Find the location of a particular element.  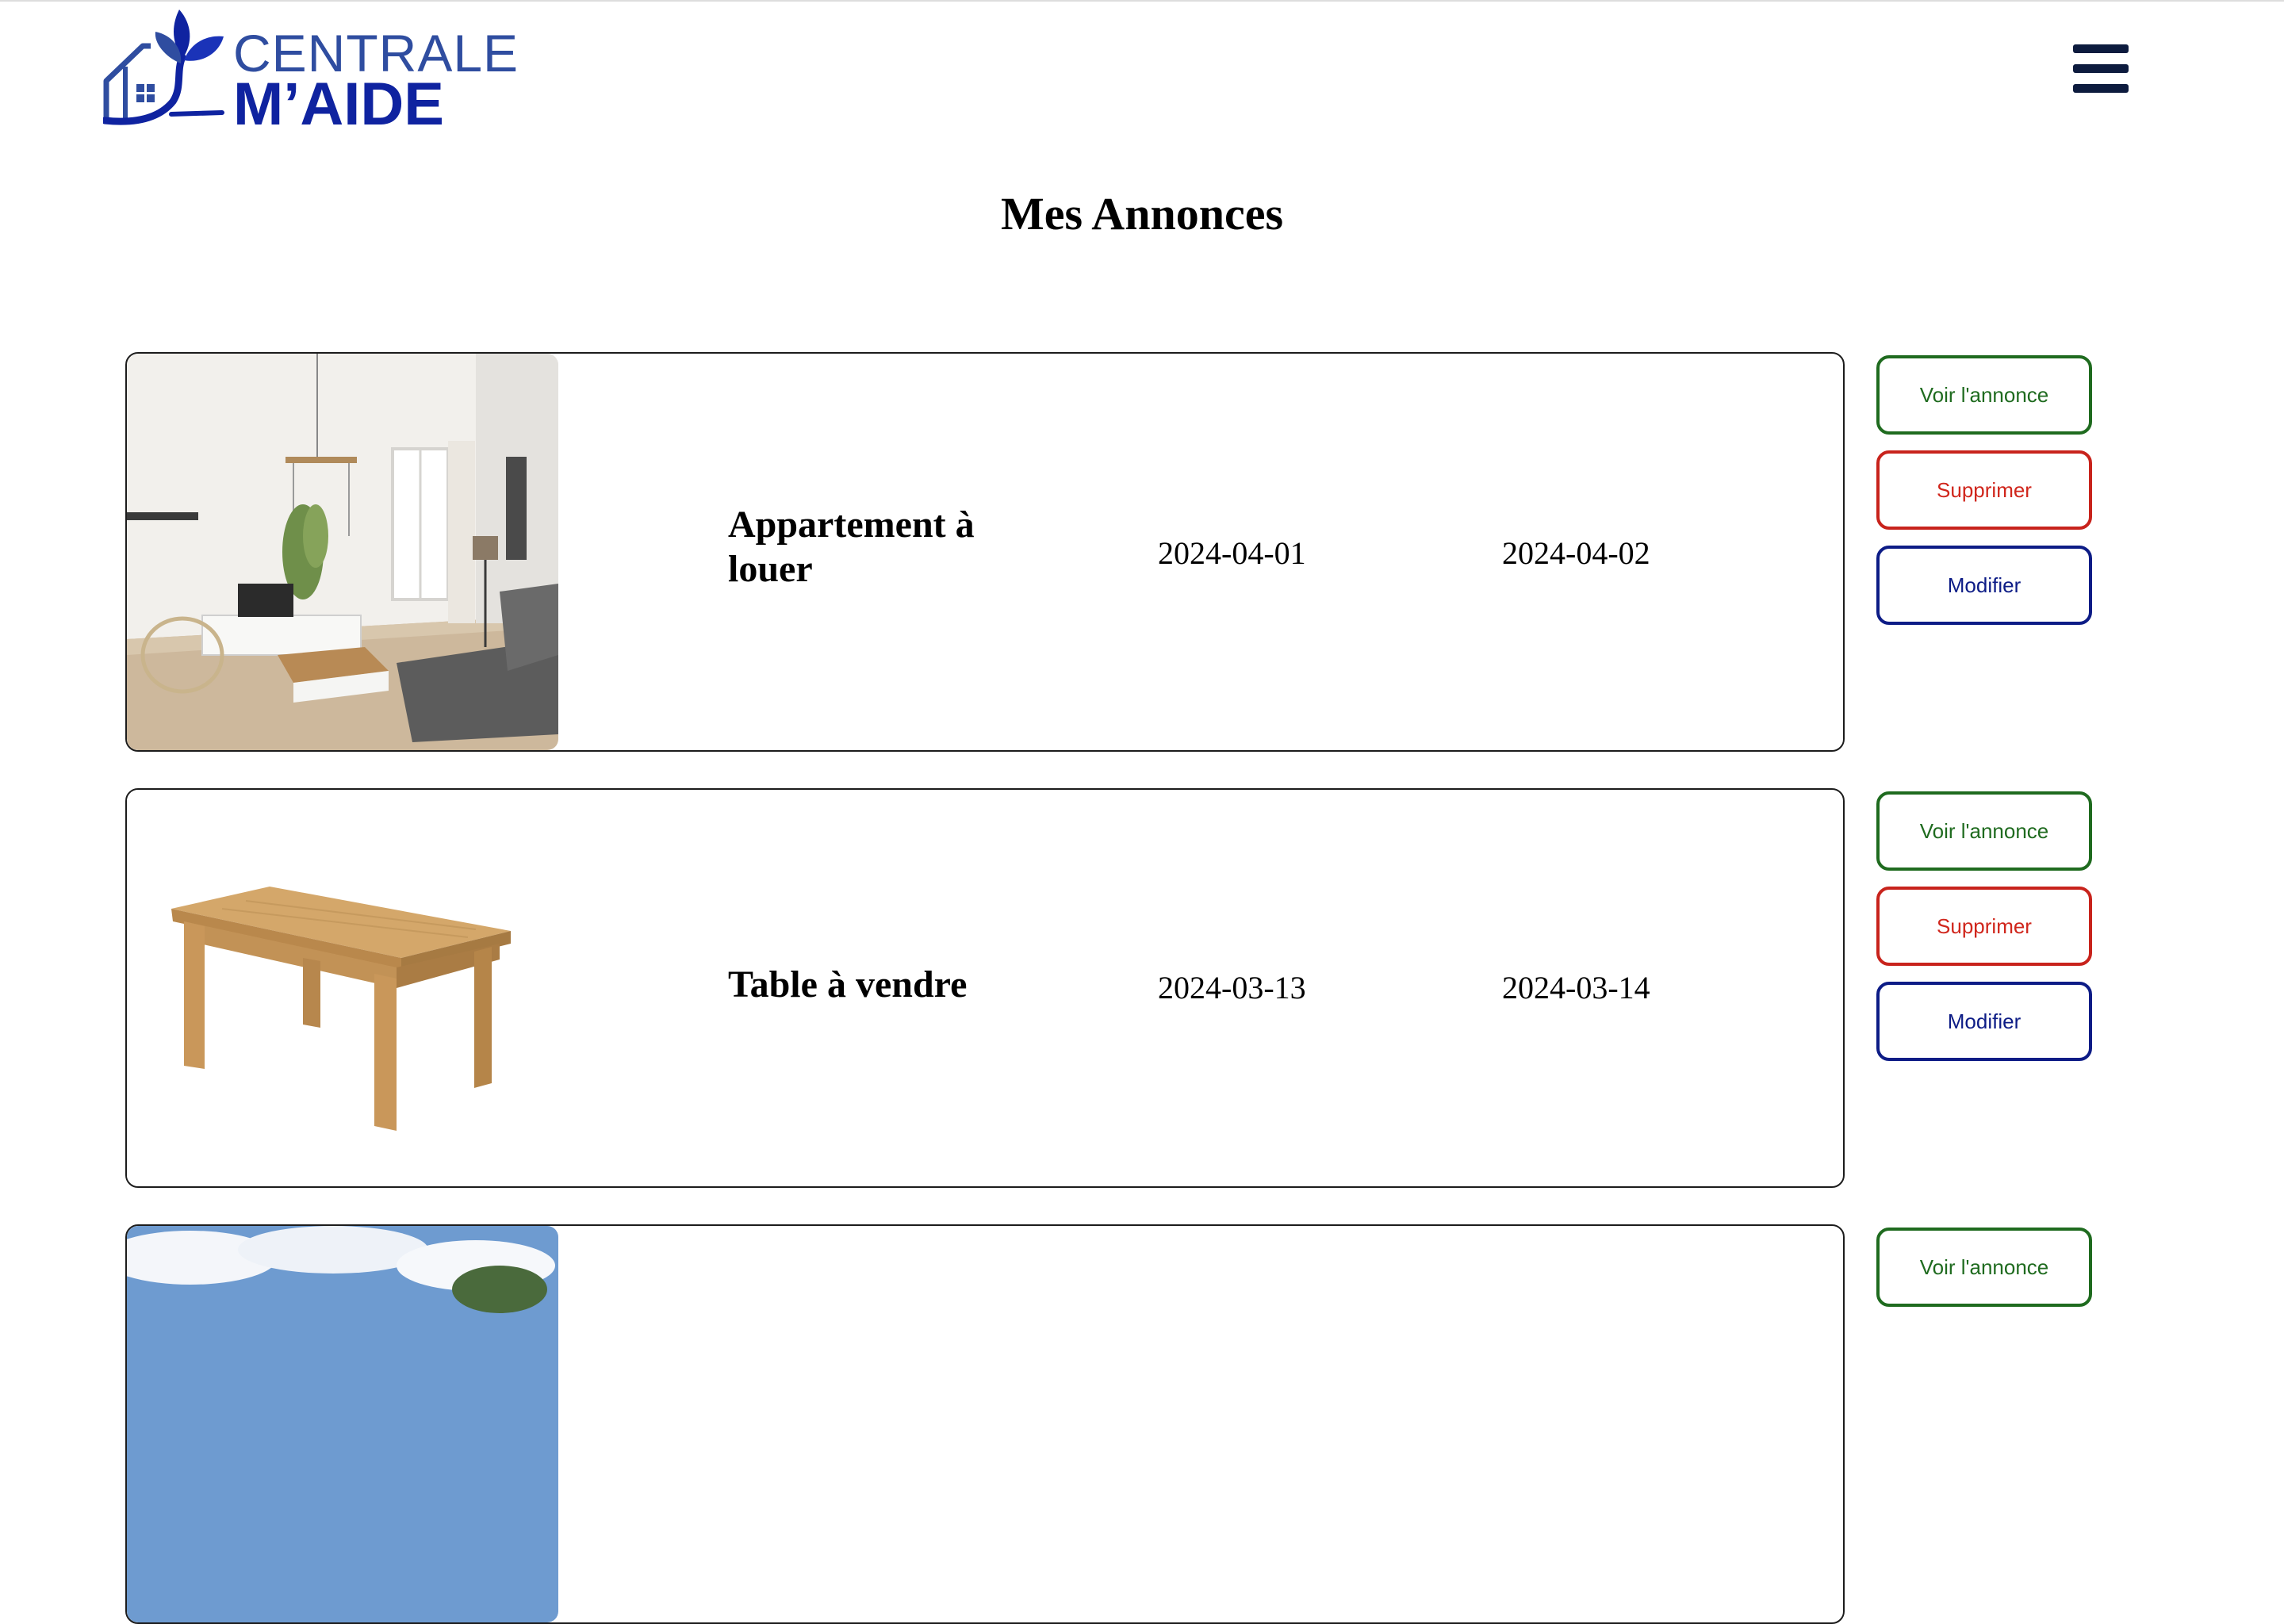

brand-name-line2: M’AIDE is located at coordinates (338, 104).